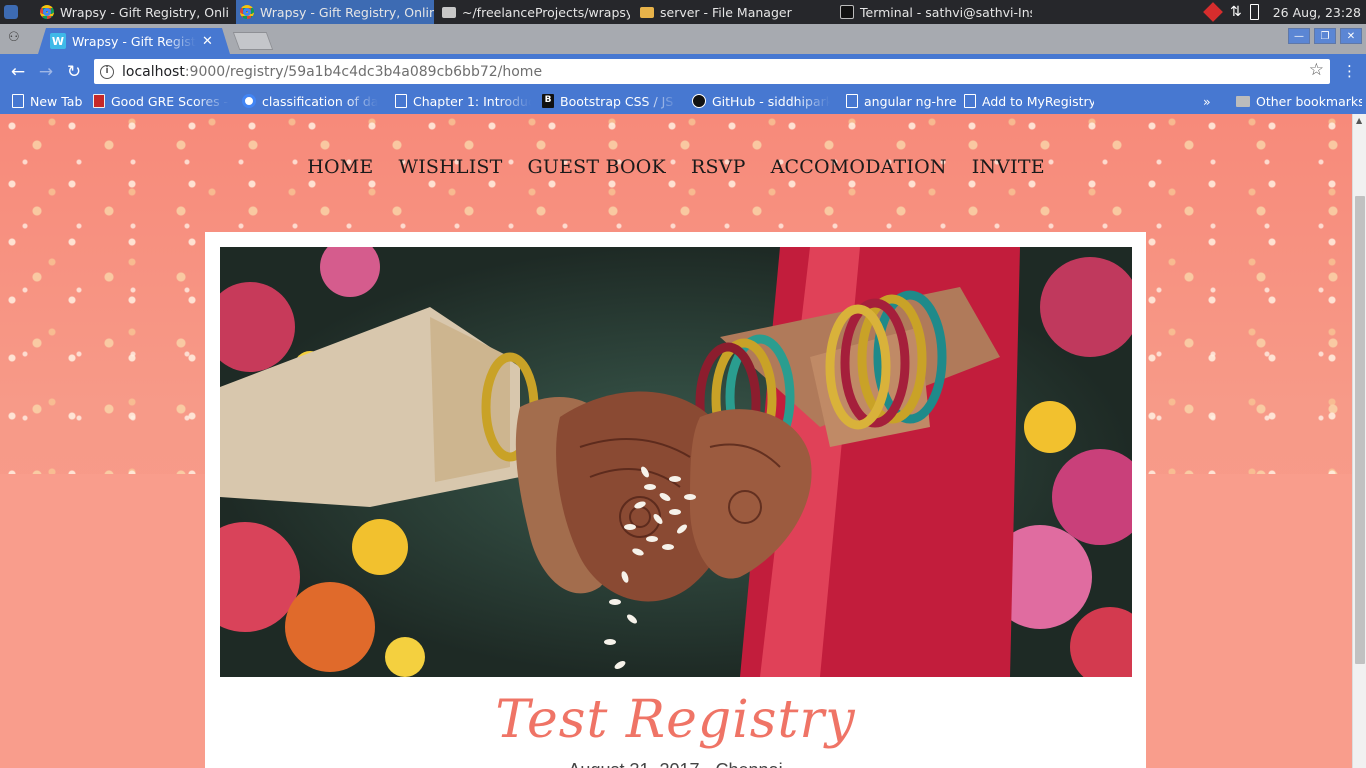  Describe the element at coordinates (683, 39) in the screenshot. I see `browser-tab-strip: ⚇ W Wrapsy - Gift Registry, O ✕ — ❐ ✕` at that location.